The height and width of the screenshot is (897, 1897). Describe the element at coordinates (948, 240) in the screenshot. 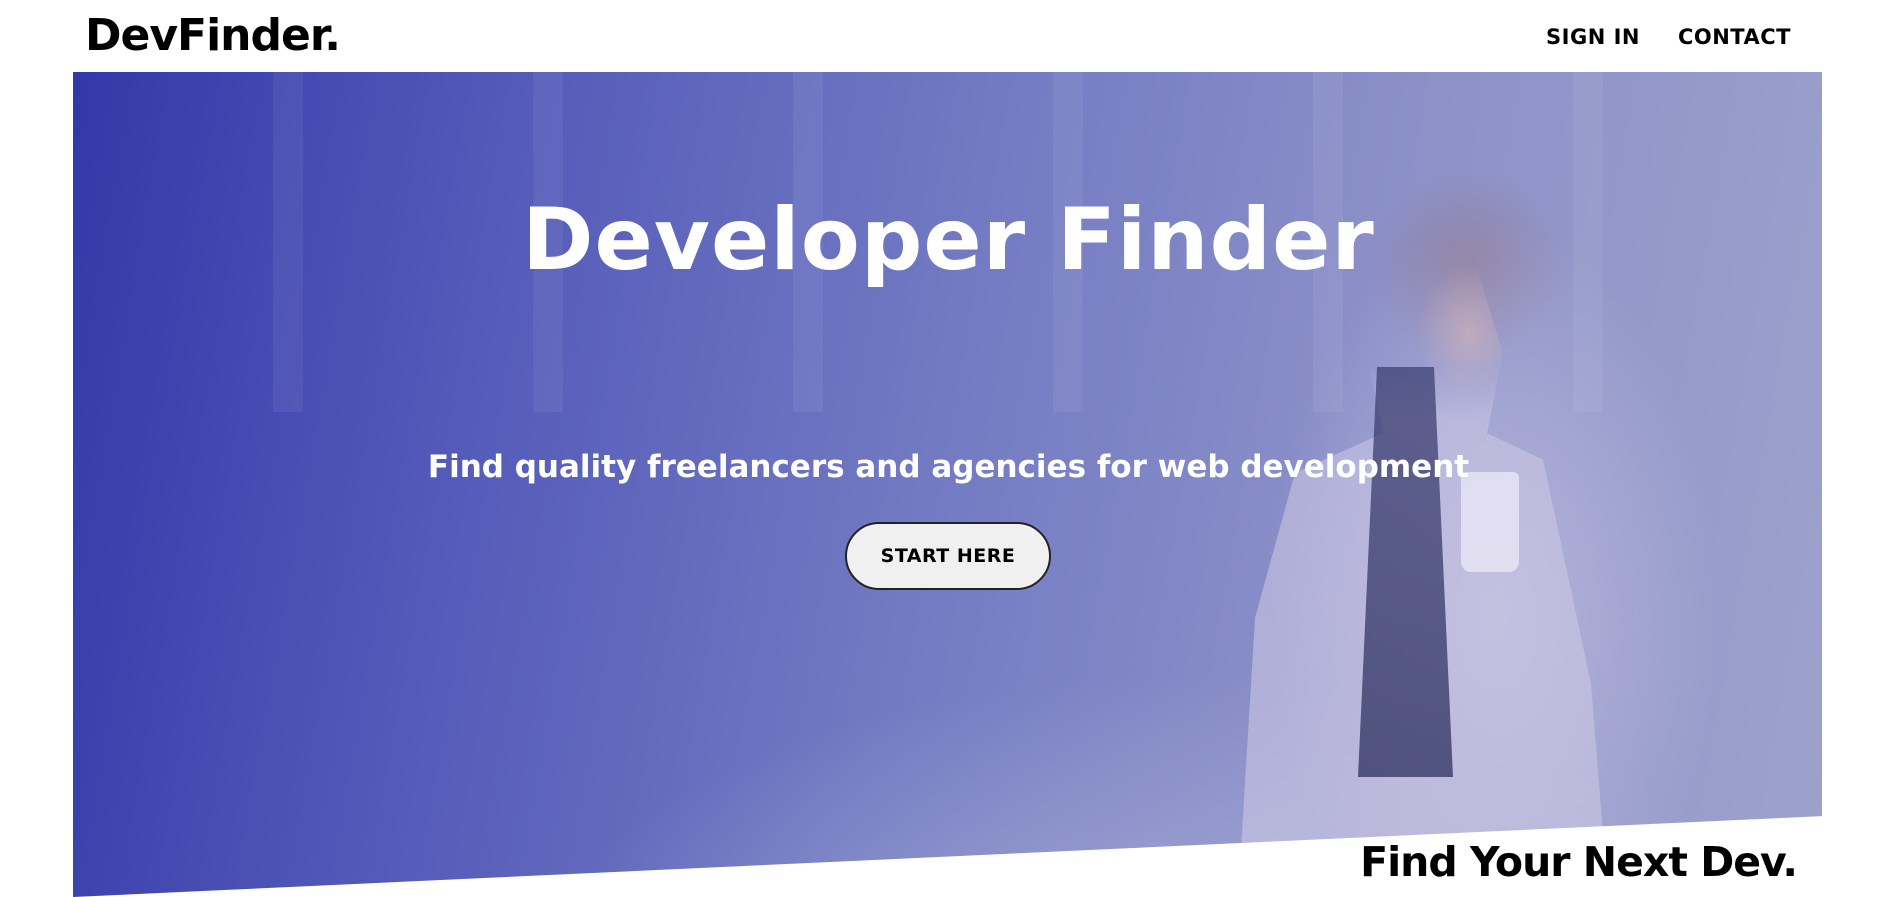

I see `hero-title: Developer Finder` at that location.